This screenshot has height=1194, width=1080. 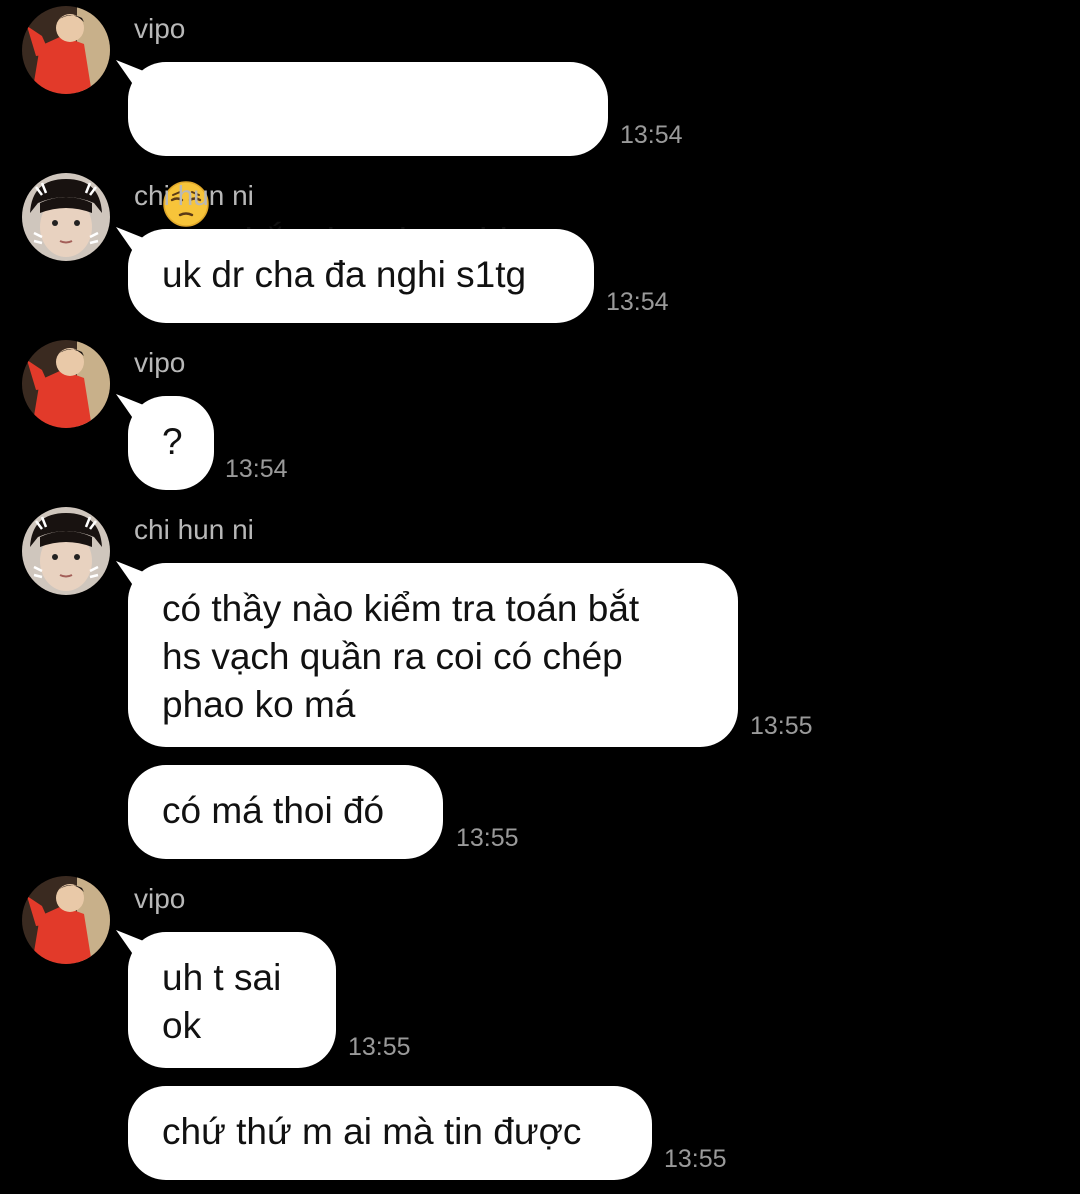 What do you see at coordinates (390, 1133) in the screenshot?
I see `message-bubble: chứ thứ m ai mà tin được` at bounding box center [390, 1133].